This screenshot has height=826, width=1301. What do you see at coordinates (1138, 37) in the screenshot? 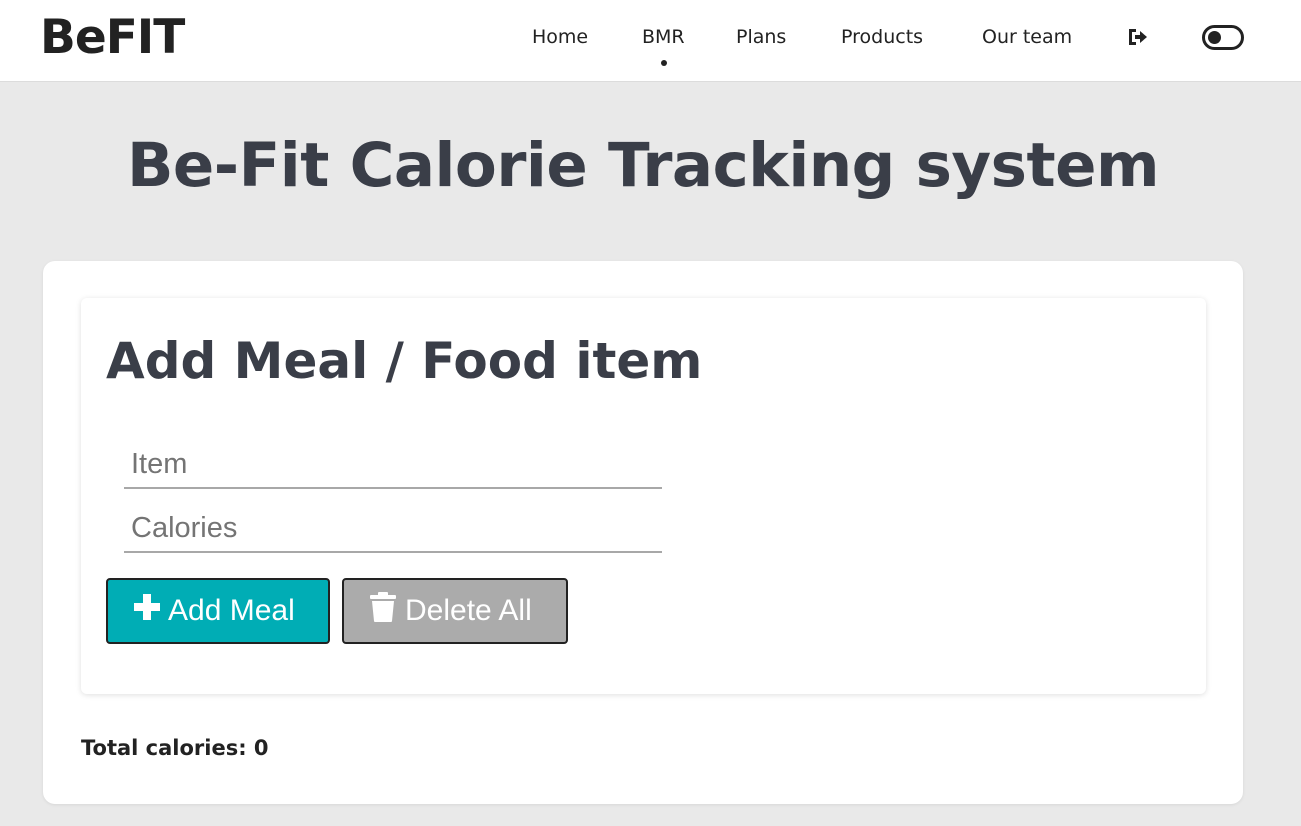
I see `logout-icon` at bounding box center [1138, 37].